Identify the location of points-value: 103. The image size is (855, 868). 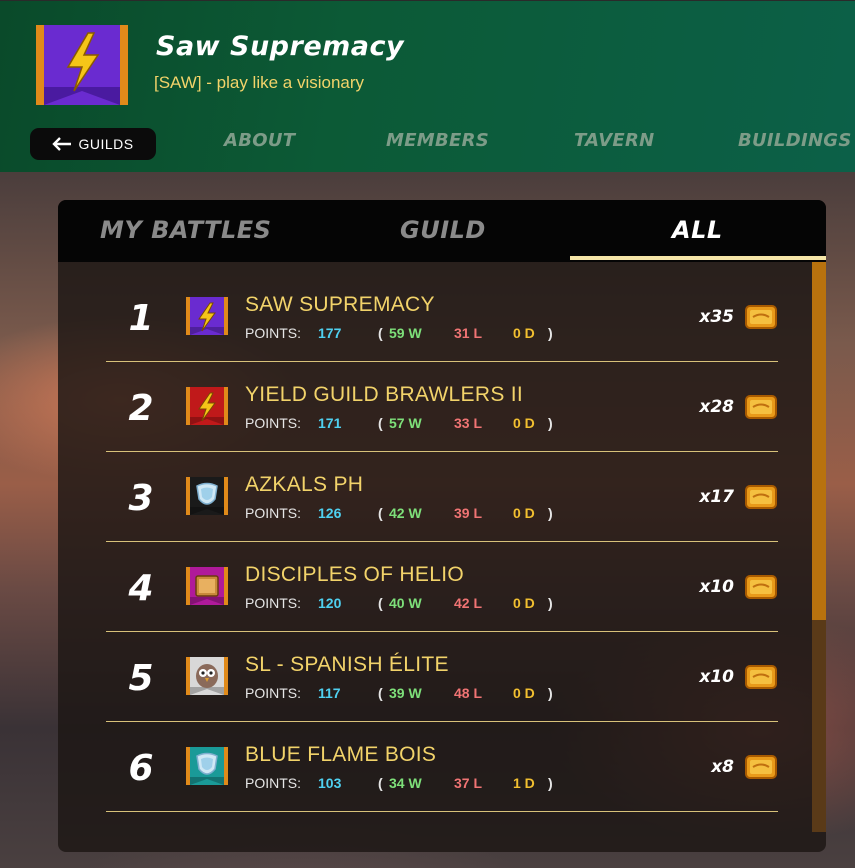
(330, 783).